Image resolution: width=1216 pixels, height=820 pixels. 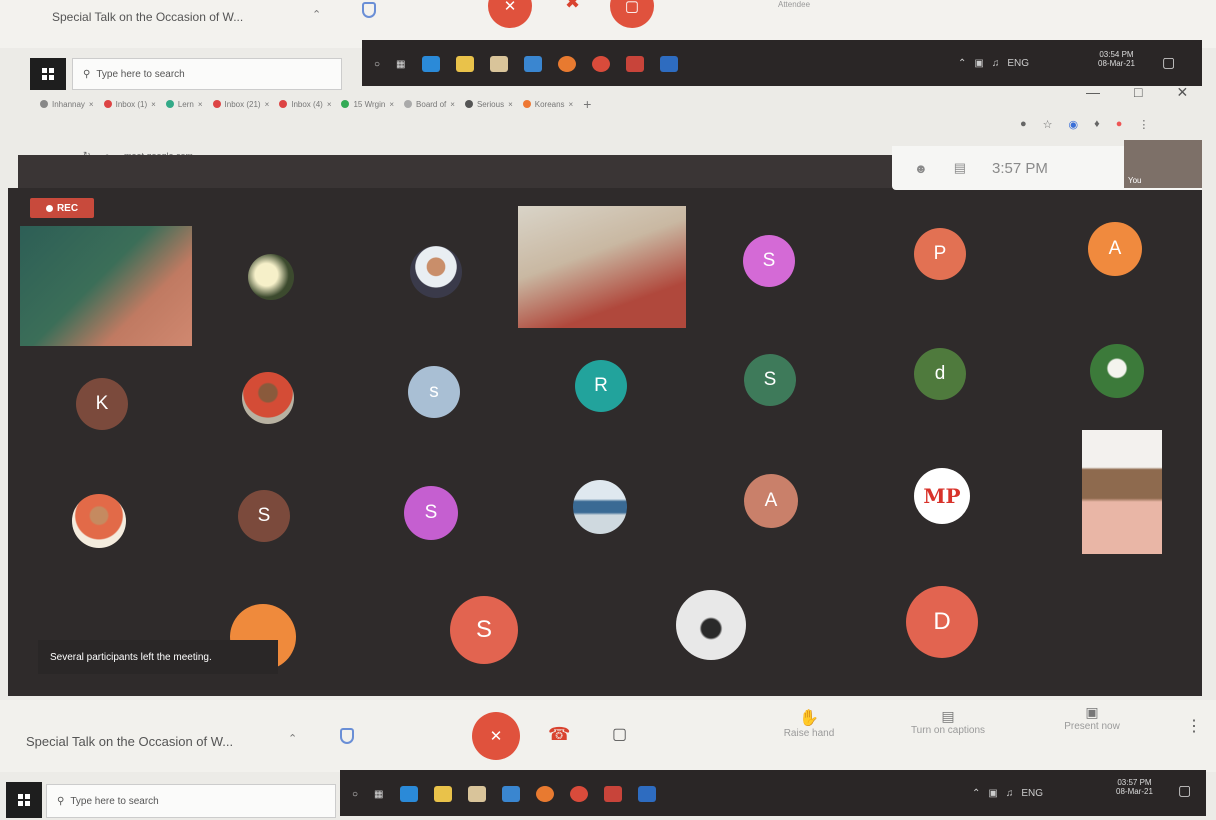 What do you see at coordinates (809, 723) in the screenshot?
I see `raise-hand-button: ✋ Raise hand` at bounding box center [809, 723].